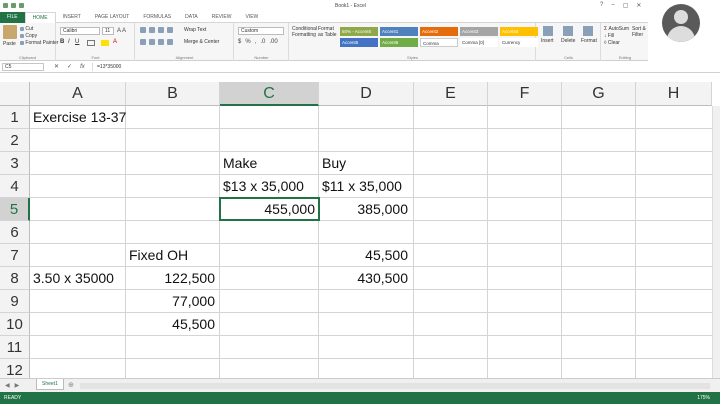 The image size is (720, 404). I want to click on indent-icon, so click(170, 42).